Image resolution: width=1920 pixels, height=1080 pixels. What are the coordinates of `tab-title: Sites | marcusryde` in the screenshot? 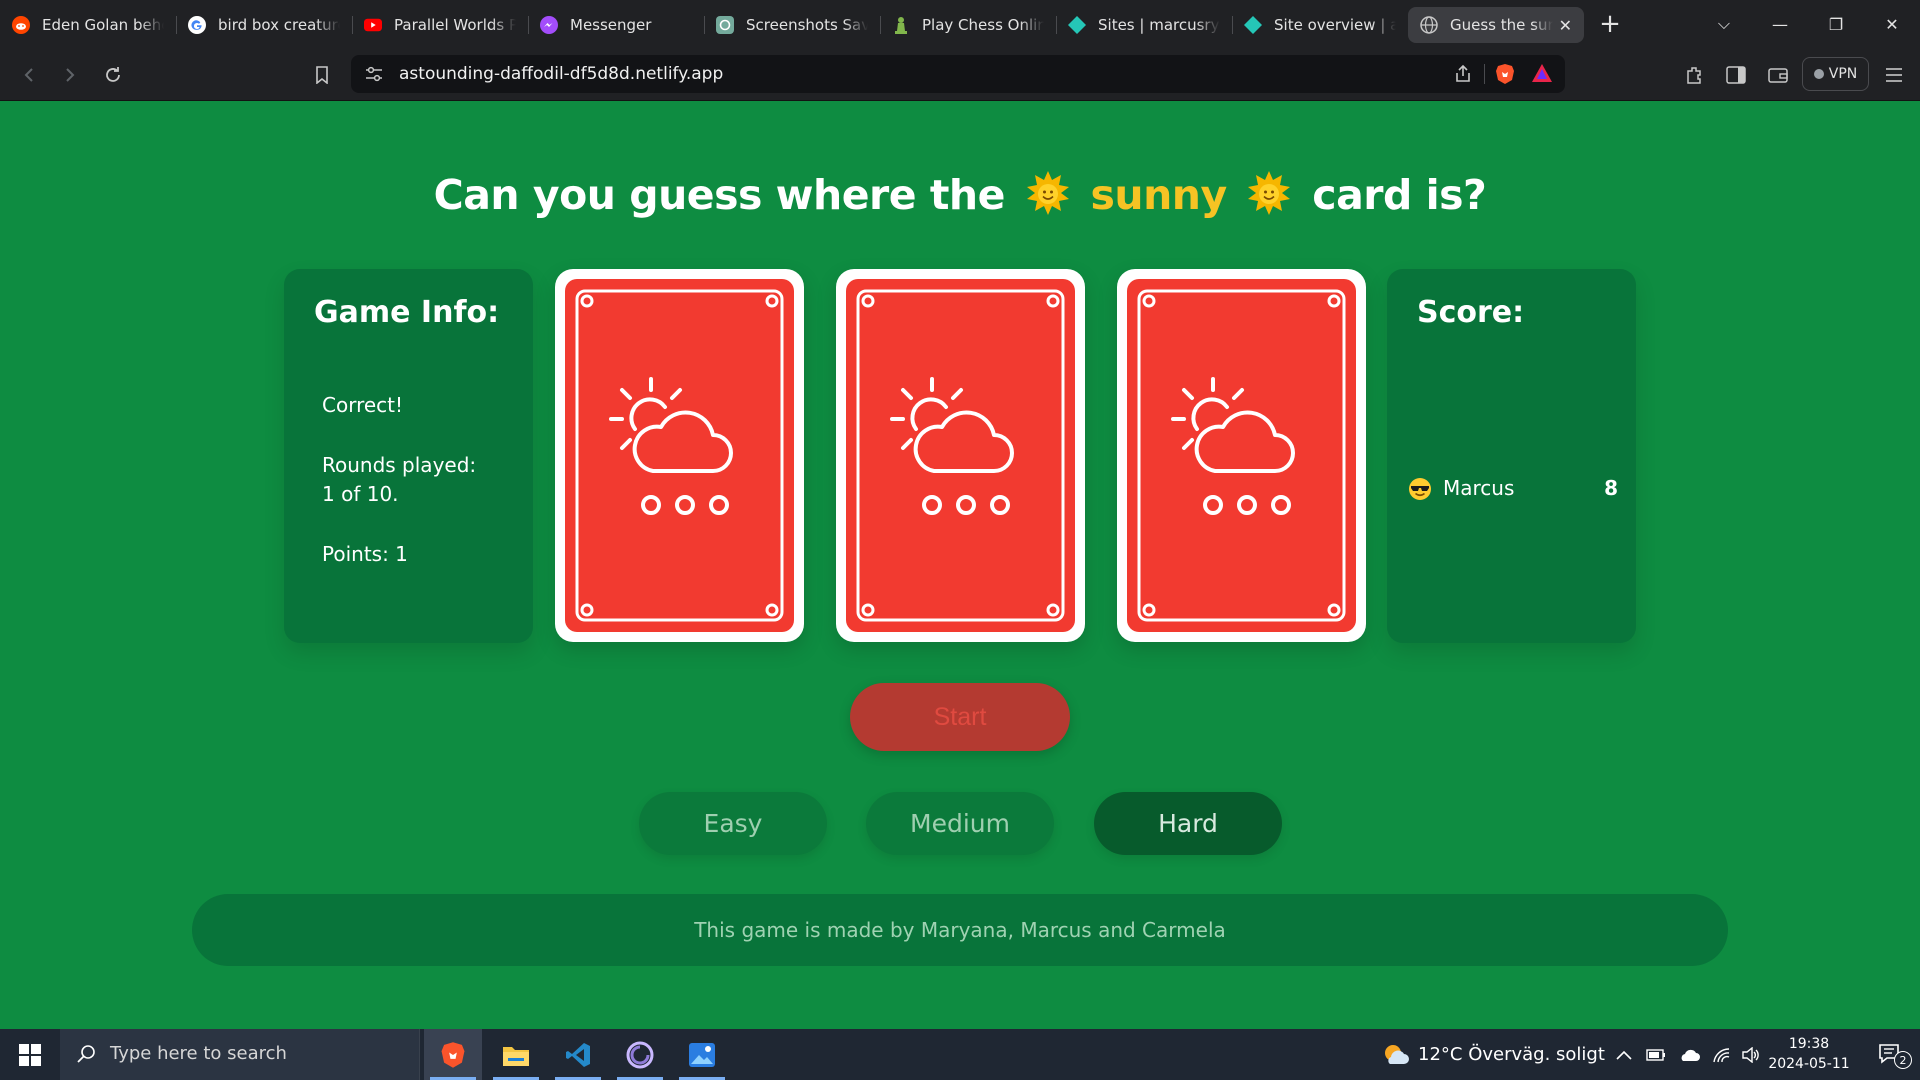 It's located at (1159, 25).